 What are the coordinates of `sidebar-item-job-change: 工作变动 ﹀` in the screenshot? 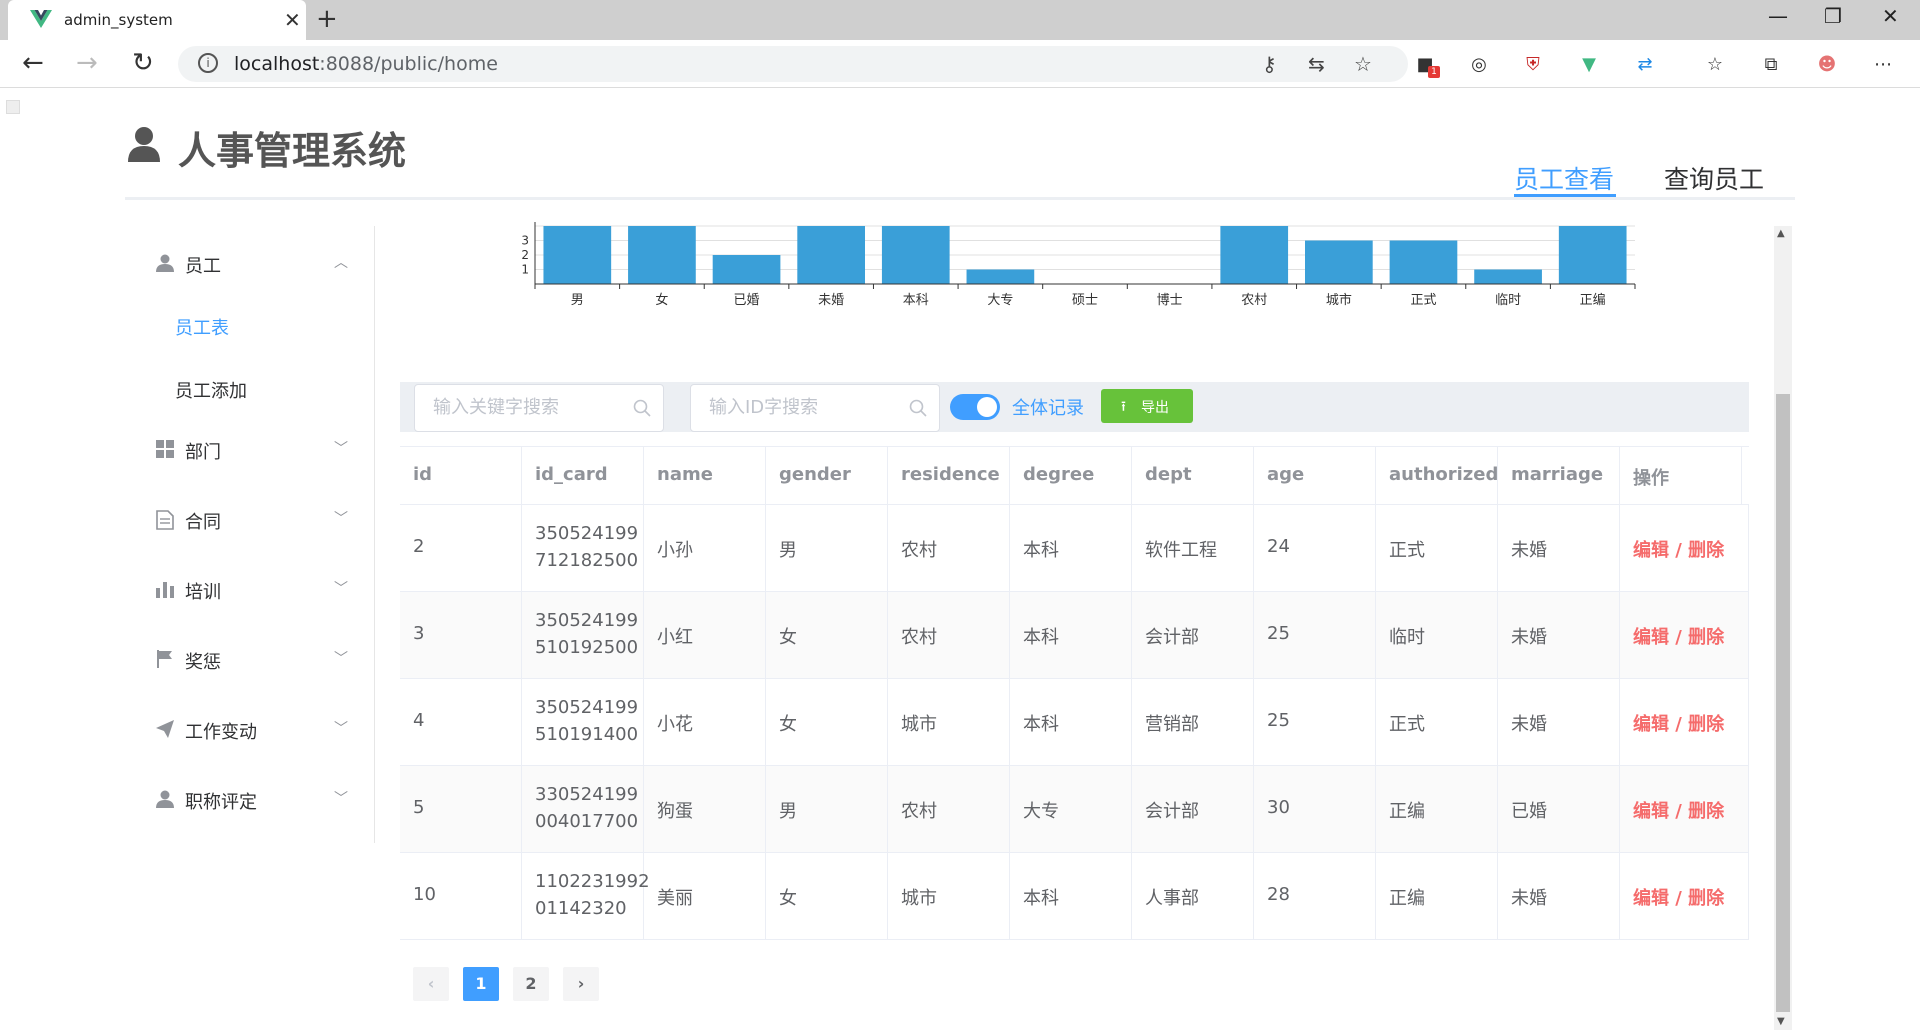 It's located at (249, 730).